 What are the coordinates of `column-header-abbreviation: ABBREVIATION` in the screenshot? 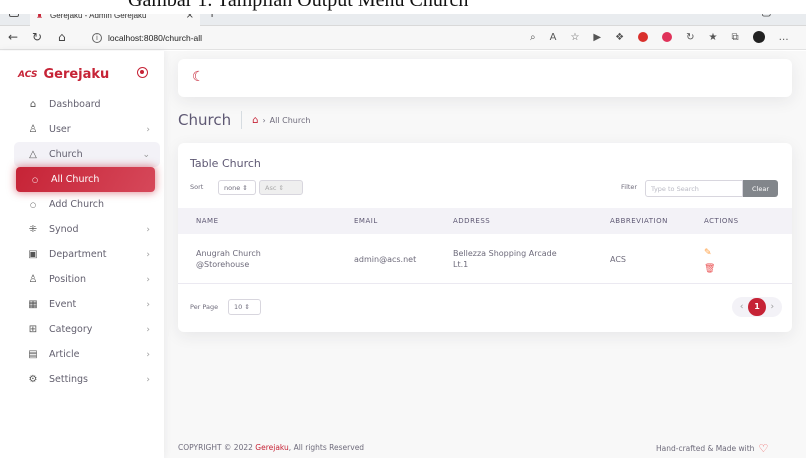 It's located at (639, 221).